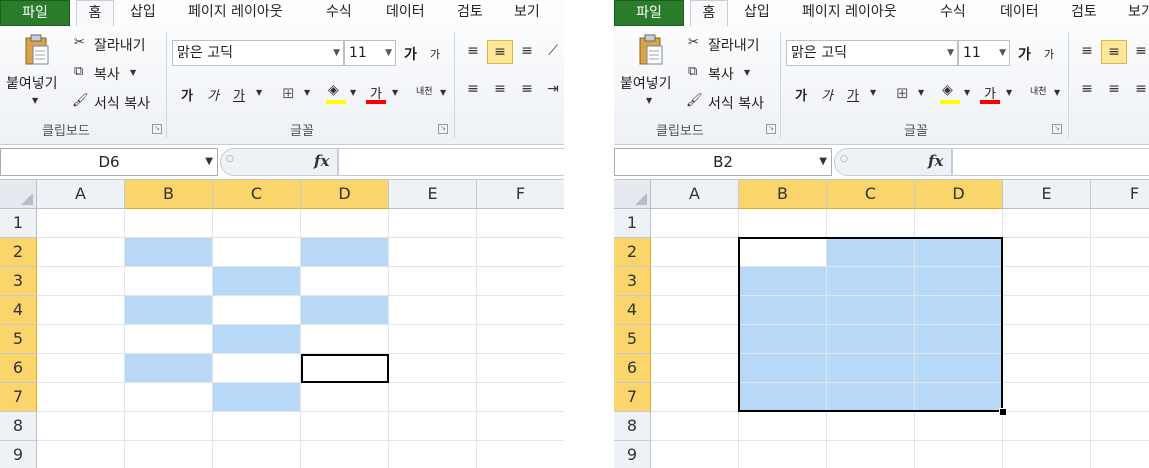 Image resolution: width=1149 pixels, height=468 pixels. Describe the element at coordinates (1047, 426) in the screenshot. I see `cell-e8` at that location.